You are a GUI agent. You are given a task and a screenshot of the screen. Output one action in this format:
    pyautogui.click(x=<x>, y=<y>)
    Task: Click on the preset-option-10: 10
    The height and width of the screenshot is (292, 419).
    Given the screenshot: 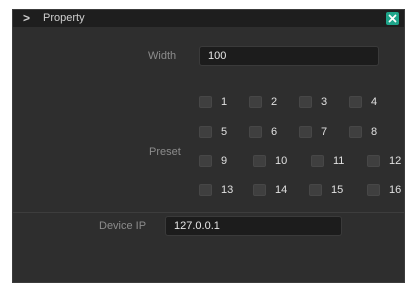 What is the action you would take?
    pyautogui.click(x=270, y=161)
    